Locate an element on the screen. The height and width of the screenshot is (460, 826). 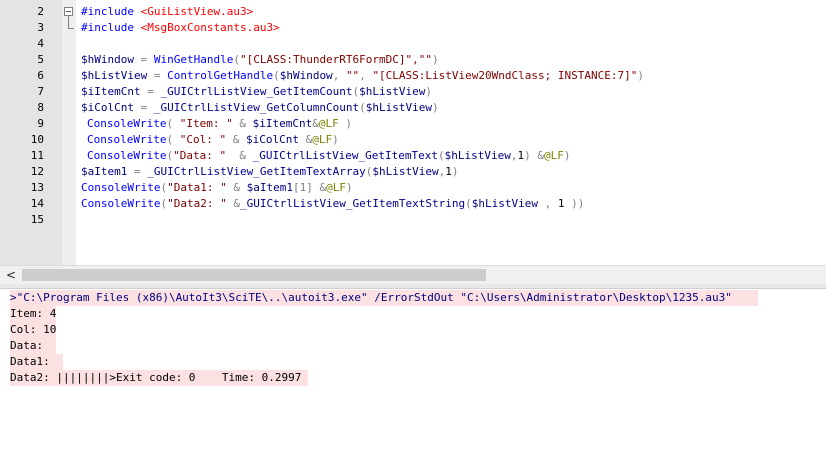
fold-end-marker is located at coordinates (71, 28).